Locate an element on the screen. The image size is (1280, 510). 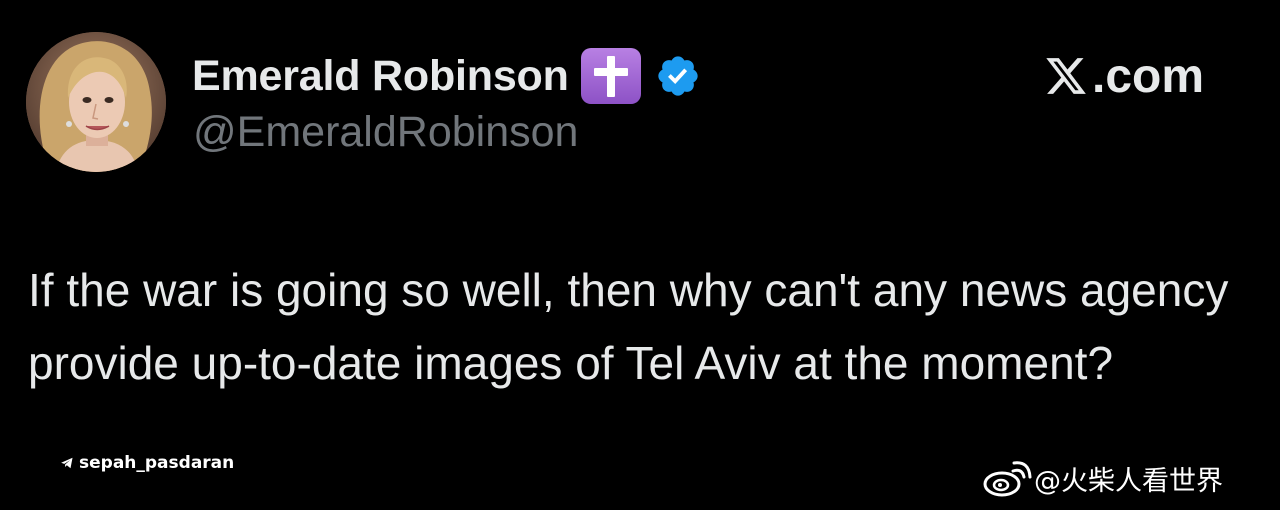
avatar is located at coordinates (96, 102).